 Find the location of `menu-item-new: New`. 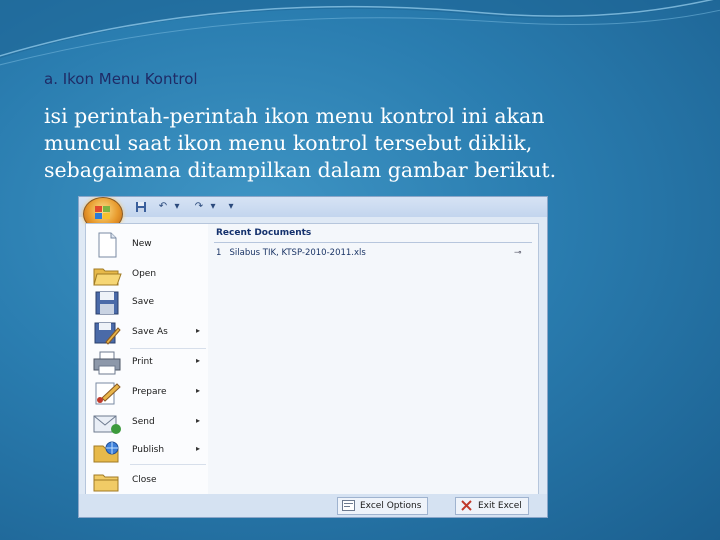

menu-item-new: New is located at coordinates (147, 244).